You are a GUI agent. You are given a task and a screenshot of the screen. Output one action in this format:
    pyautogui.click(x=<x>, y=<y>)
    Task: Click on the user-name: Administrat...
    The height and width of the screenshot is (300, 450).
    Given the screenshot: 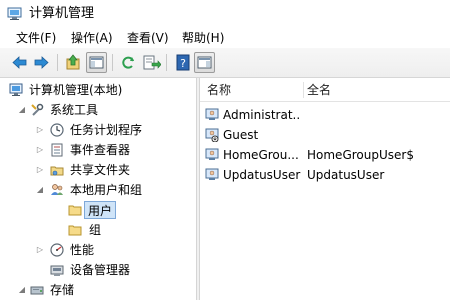 What is the action you would take?
    pyautogui.click(x=262, y=115)
    